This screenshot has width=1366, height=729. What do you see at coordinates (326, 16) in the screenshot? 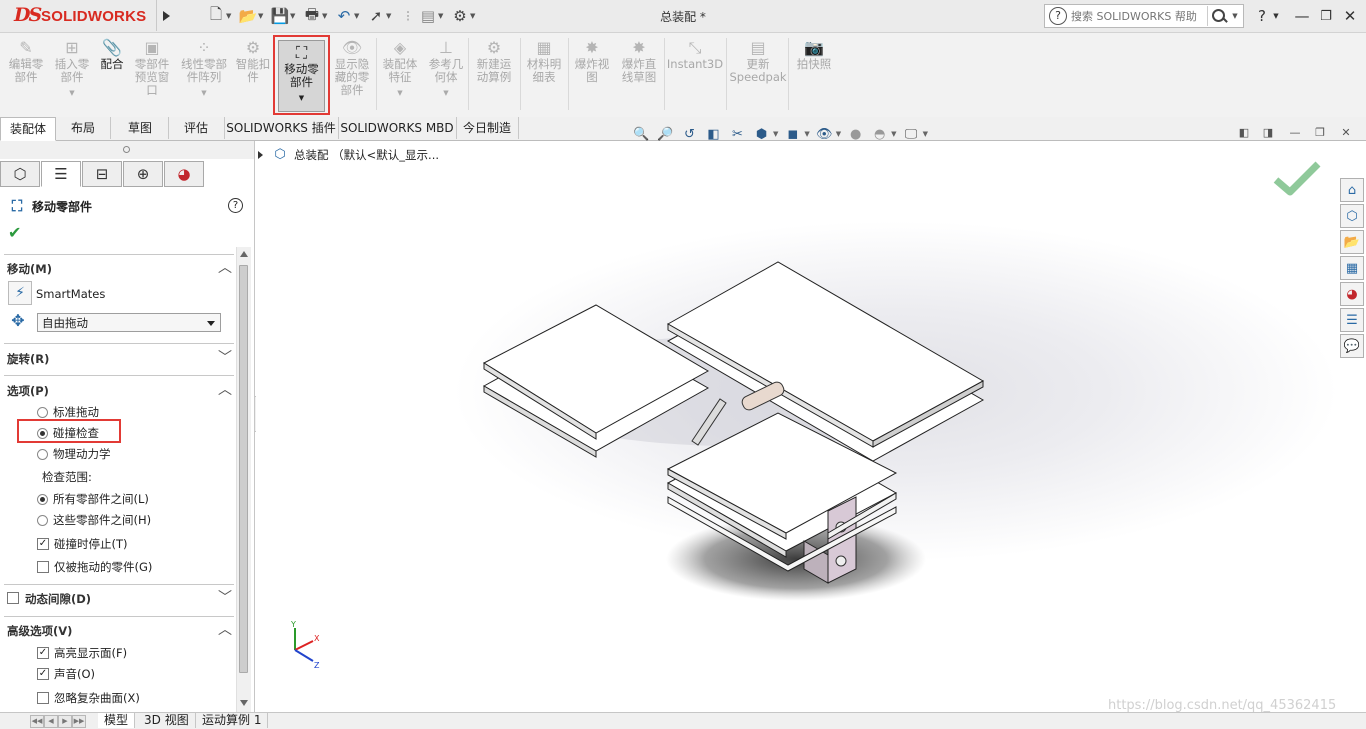
I see `print-dropdown-icon: ▼` at bounding box center [326, 16].